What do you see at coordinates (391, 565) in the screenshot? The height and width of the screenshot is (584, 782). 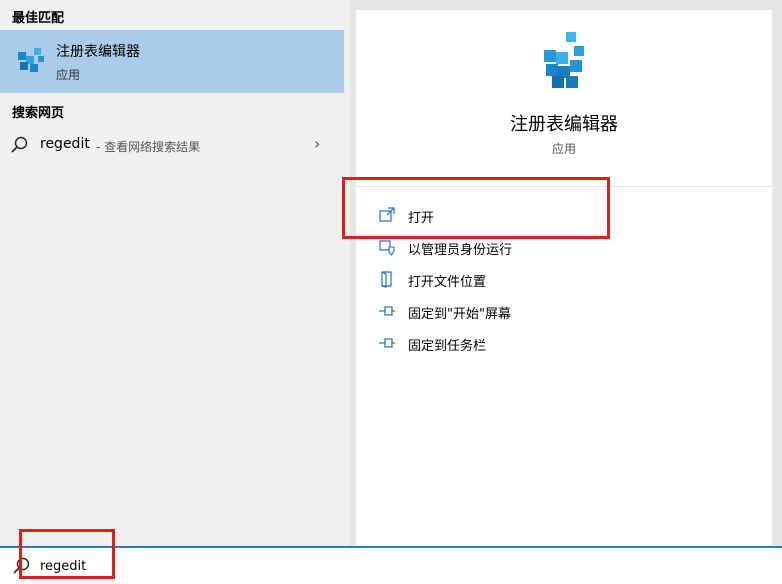 I see `search-box: regedit` at bounding box center [391, 565].